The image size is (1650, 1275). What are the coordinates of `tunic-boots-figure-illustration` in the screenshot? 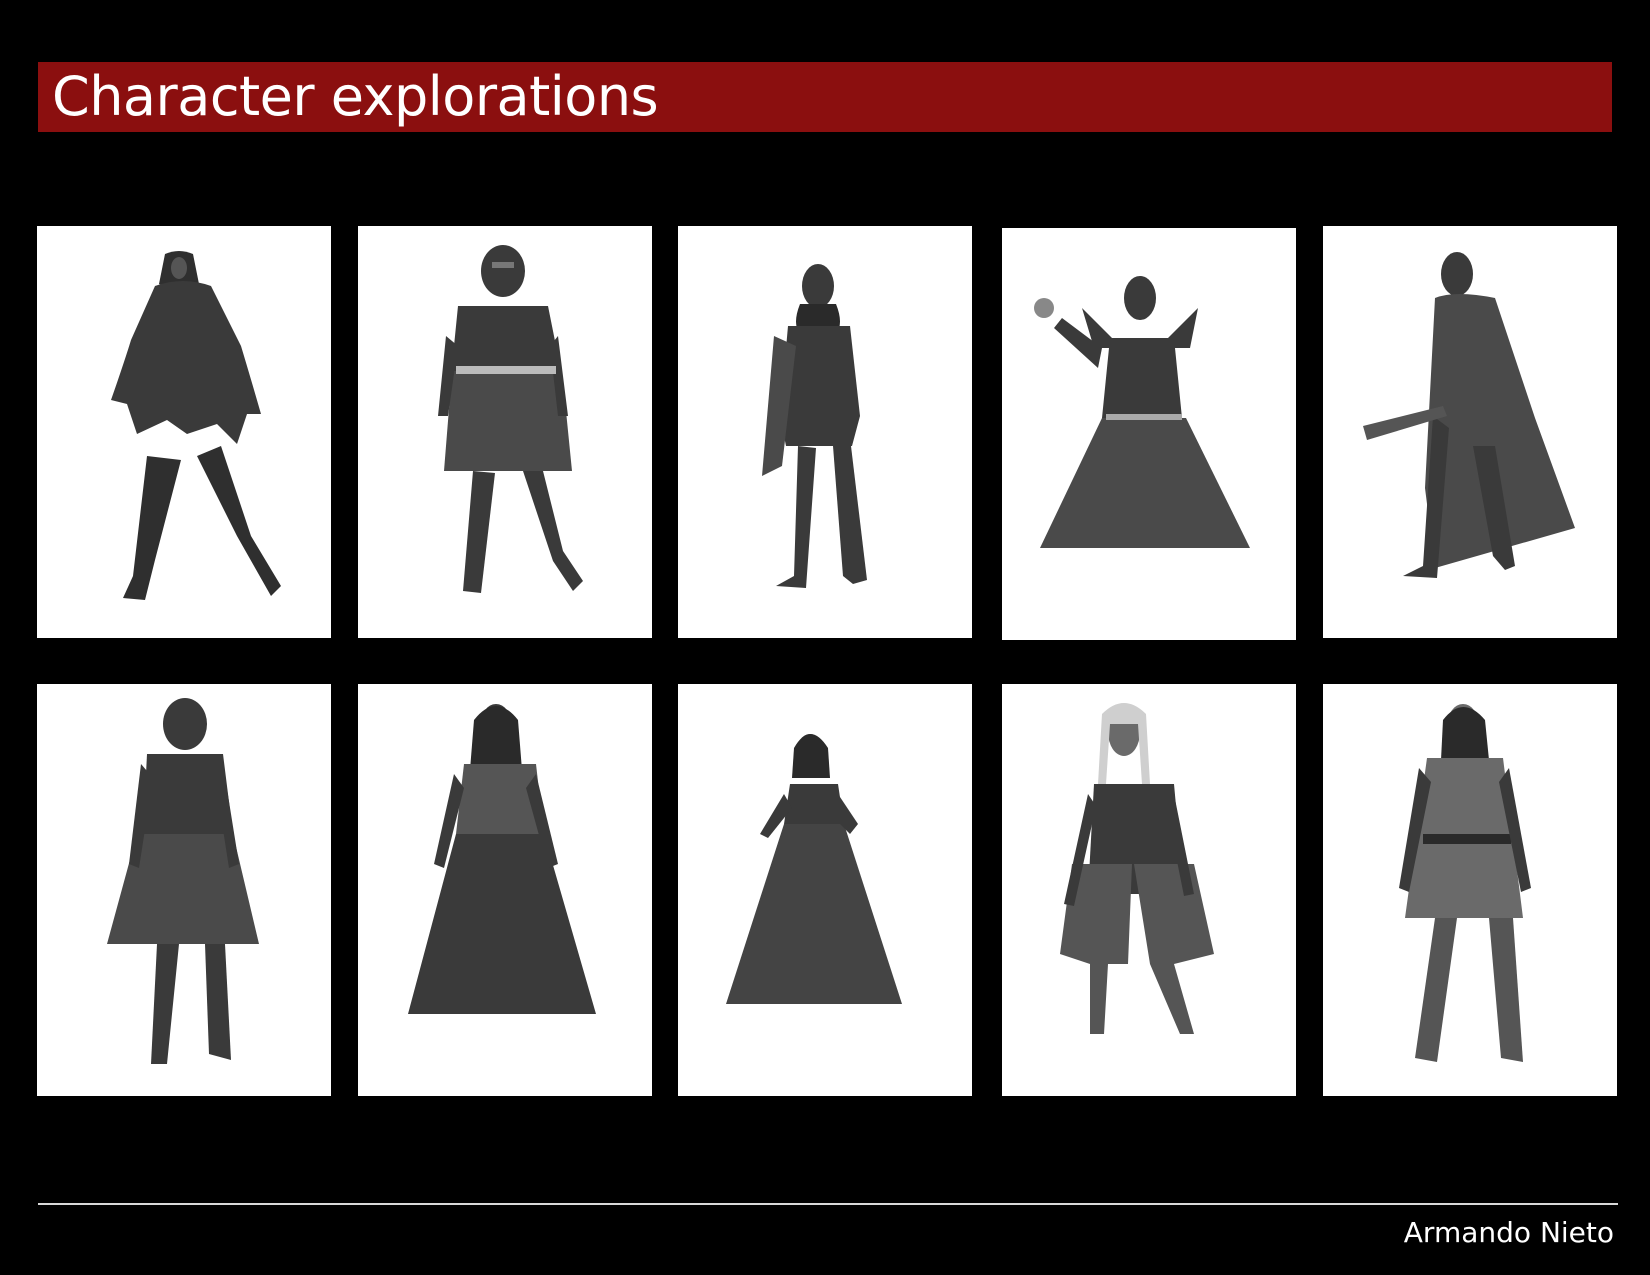 It's located at (1465, 883).